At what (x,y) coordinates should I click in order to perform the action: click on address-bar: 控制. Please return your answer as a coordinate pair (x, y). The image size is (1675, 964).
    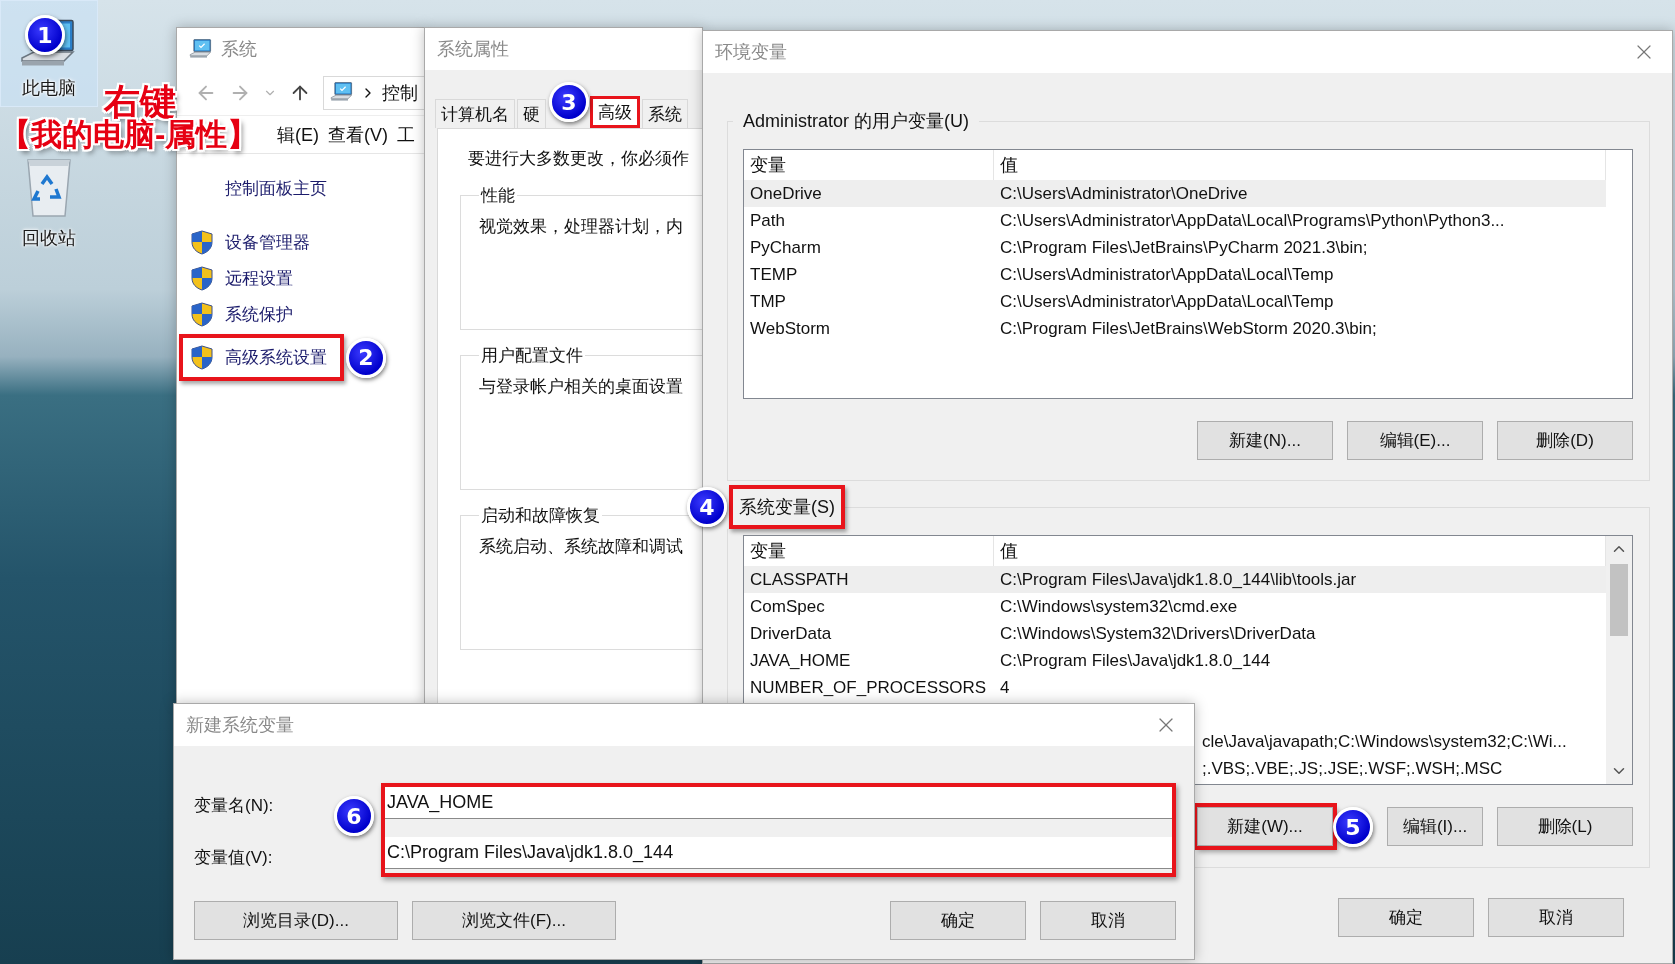
    Looking at the image, I should click on (373, 92).